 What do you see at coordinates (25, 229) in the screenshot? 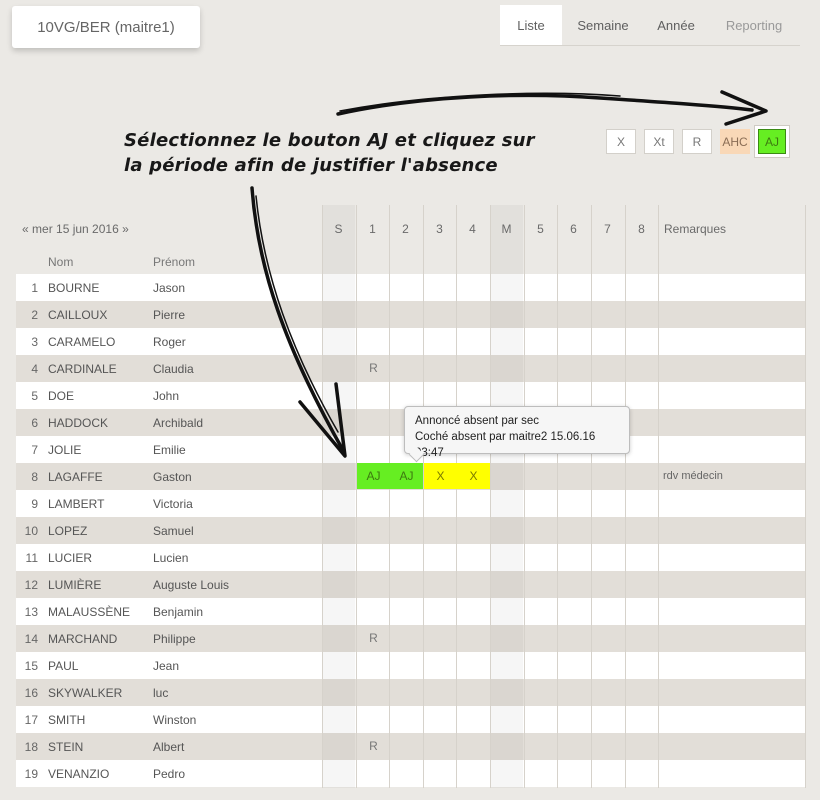
I see `prev-day-button: «` at bounding box center [25, 229].